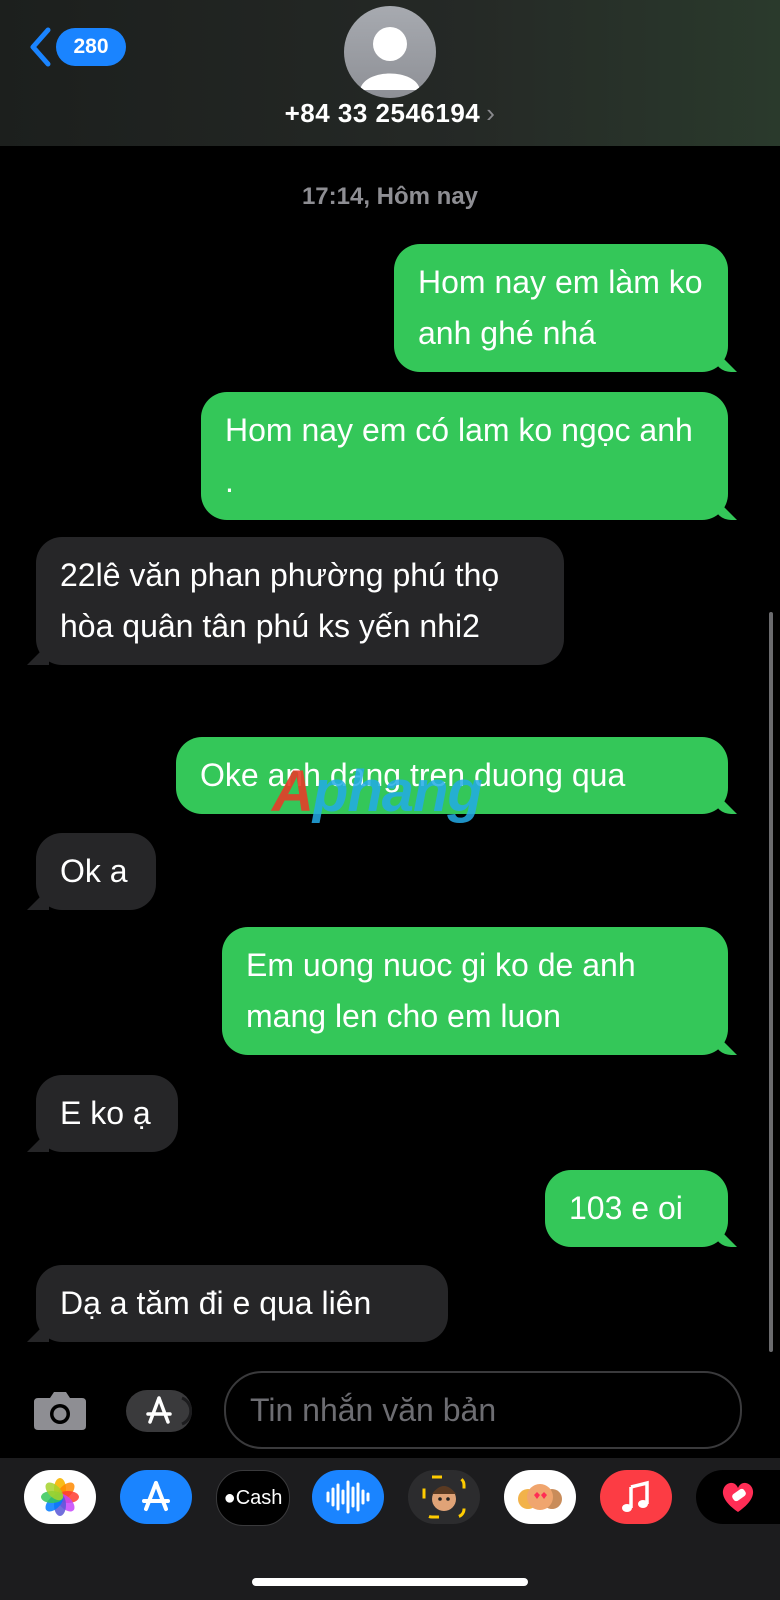 The width and height of the screenshot is (780, 1600). What do you see at coordinates (96, 871) in the screenshot?
I see `message-bubble-incoming: Ok a` at bounding box center [96, 871].